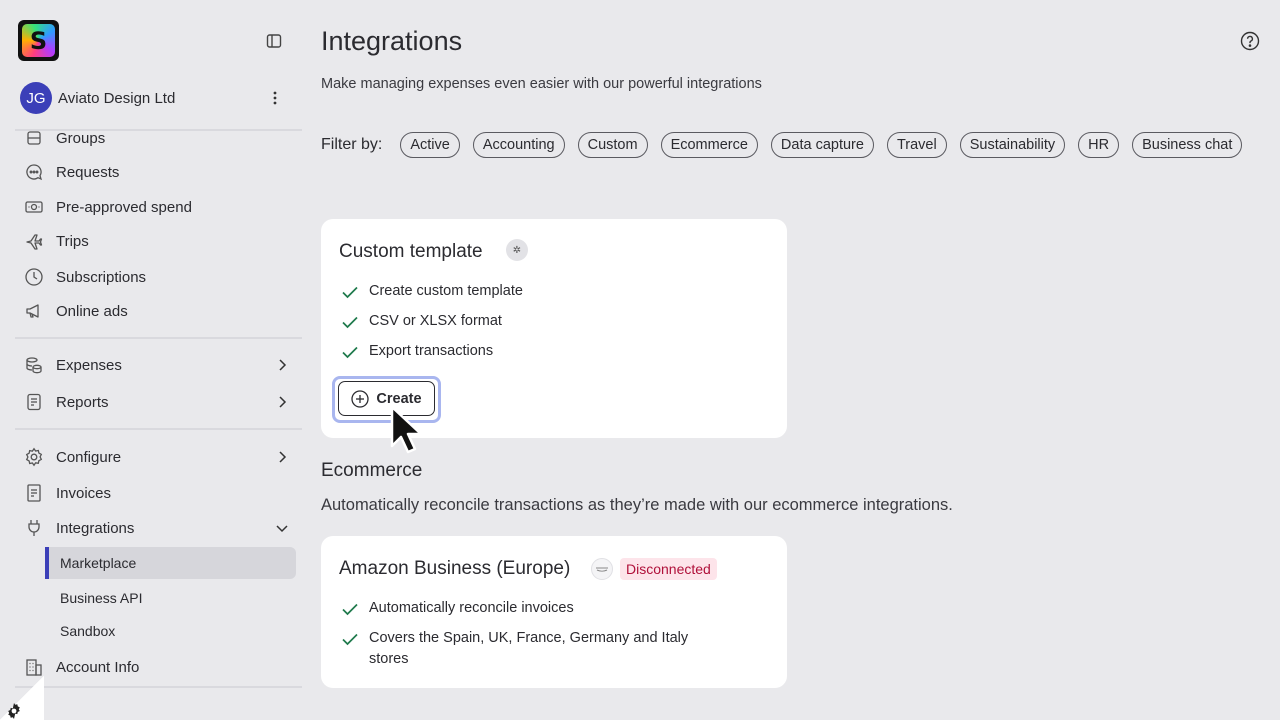  I want to click on sidebar-item-pre-approved-spend: Pre-approved spend, so click(157, 207).